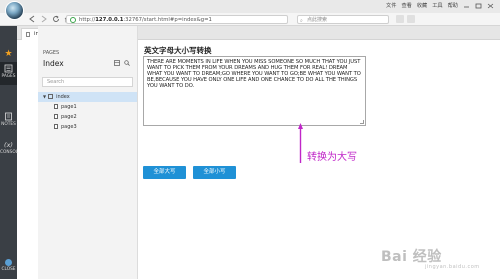  Describe the element at coordinates (453, 5) in the screenshot. I see `menu-help: 帮助` at that location.